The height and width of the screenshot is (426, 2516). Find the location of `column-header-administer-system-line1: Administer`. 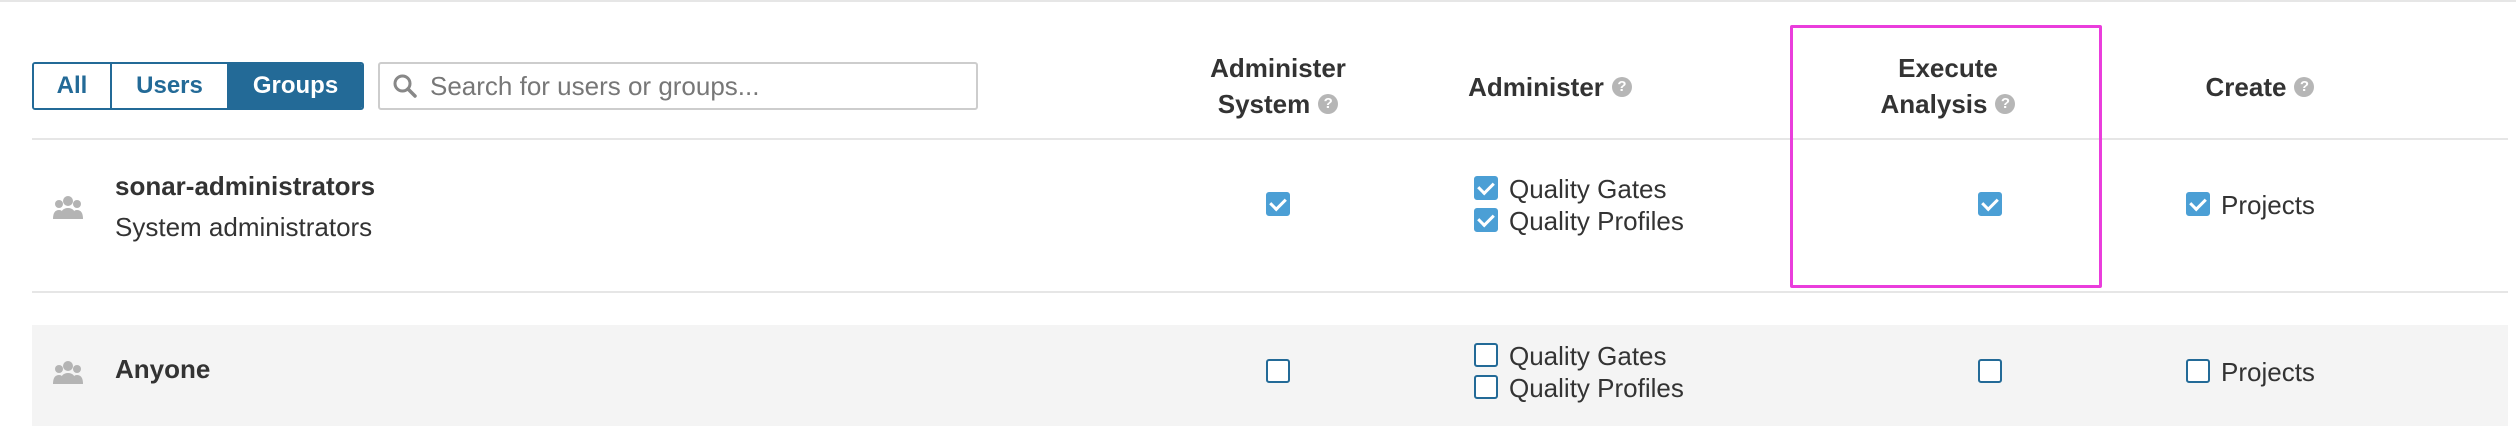

column-header-administer-system-line1: Administer is located at coordinates (1278, 68).